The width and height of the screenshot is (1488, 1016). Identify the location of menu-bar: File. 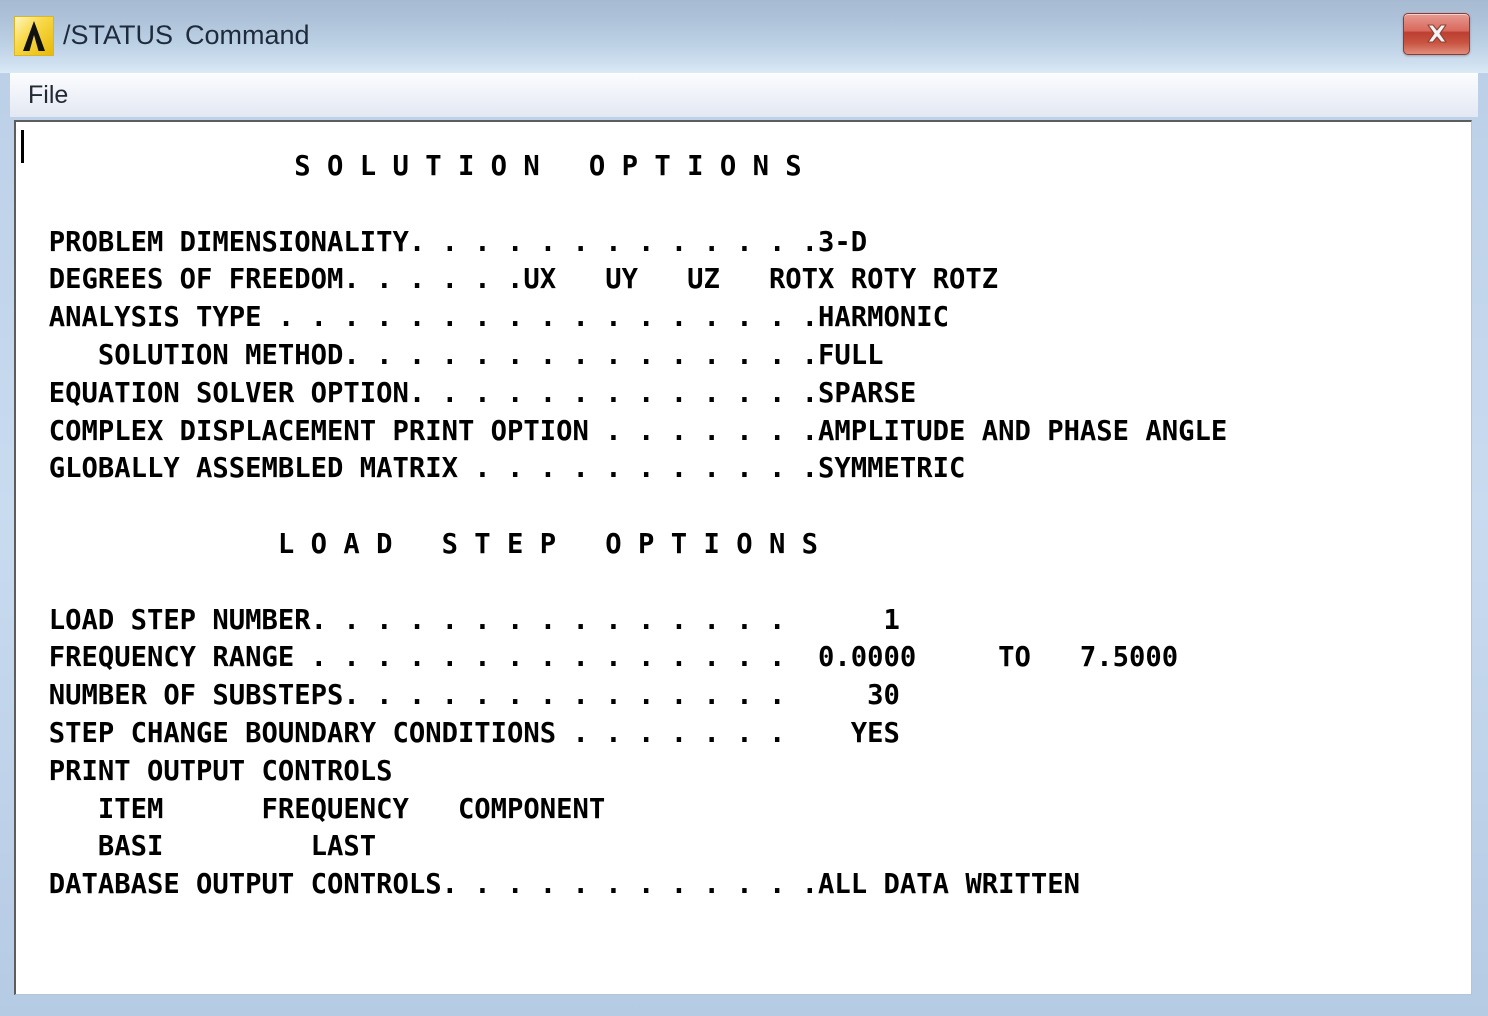
(744, 95).